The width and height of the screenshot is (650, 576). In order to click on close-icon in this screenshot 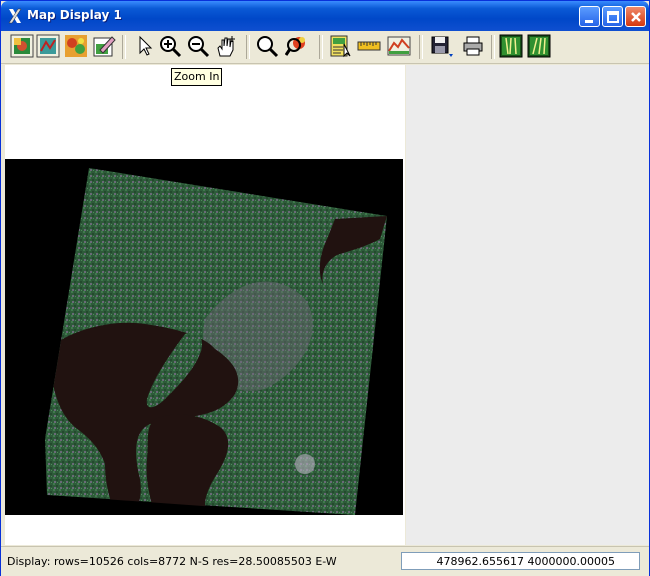, I will do `click(636, 17)`.